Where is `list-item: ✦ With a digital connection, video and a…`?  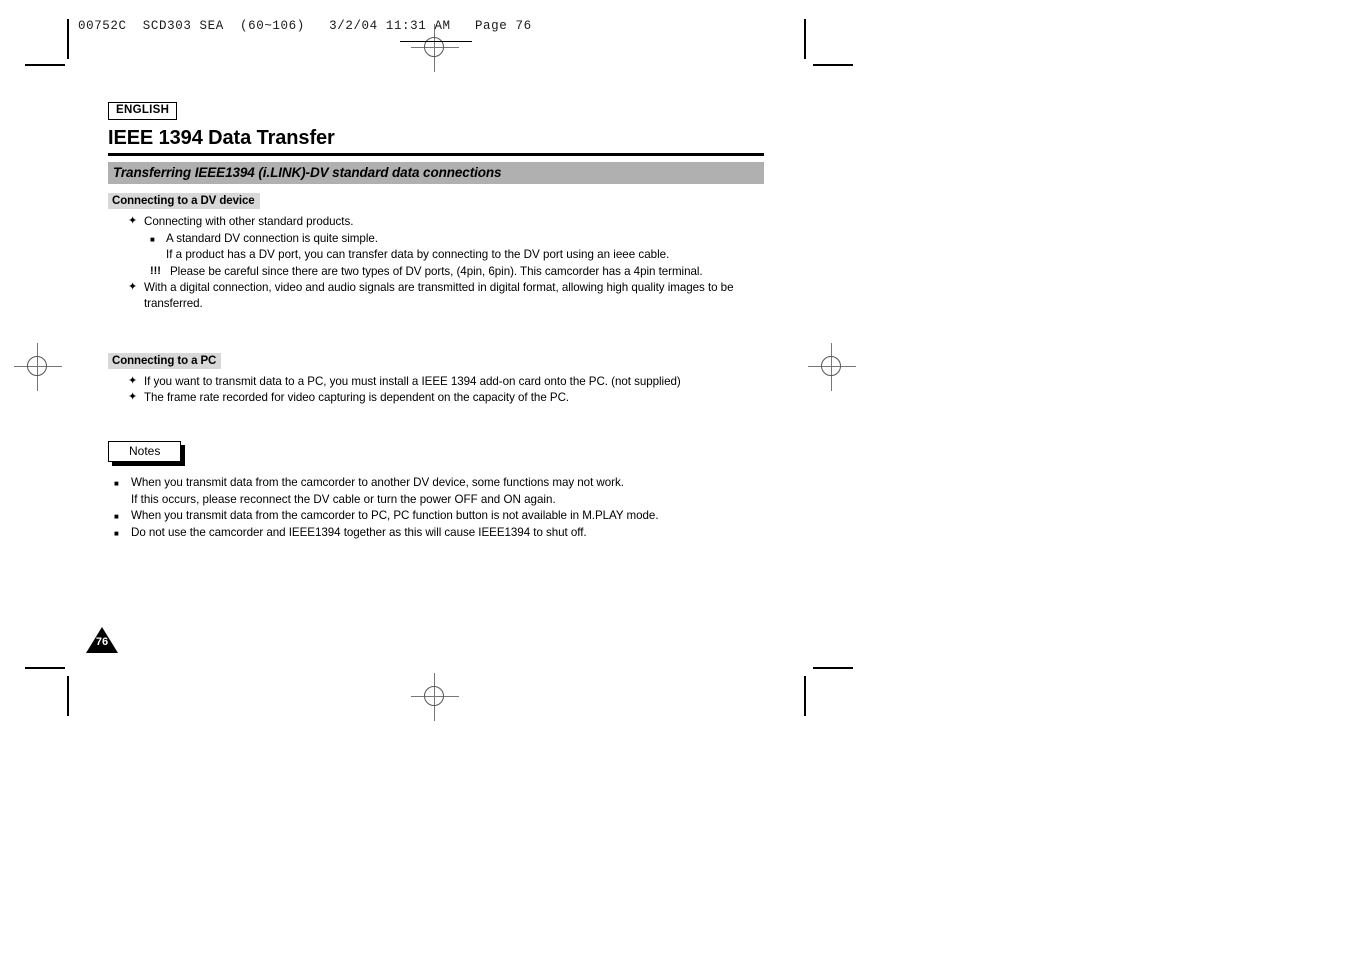
list-item: ✦ With a digital connection, video and a… is located at coordinates (436, 296).